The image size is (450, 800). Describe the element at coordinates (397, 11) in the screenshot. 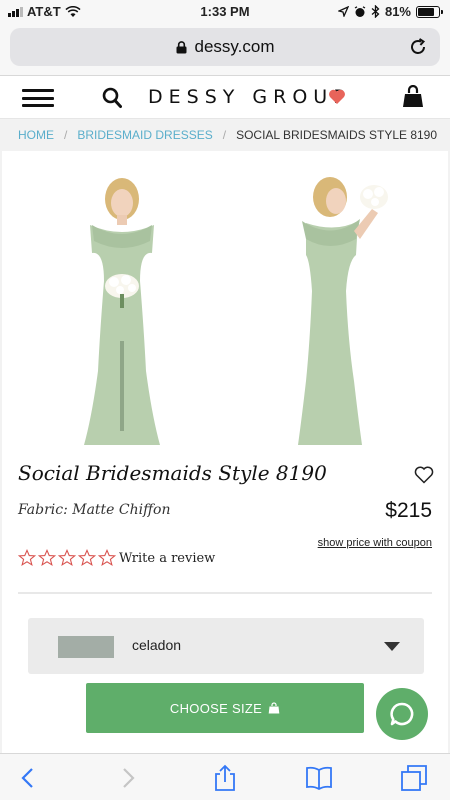

I see `battery-percent: 81%` at that location.